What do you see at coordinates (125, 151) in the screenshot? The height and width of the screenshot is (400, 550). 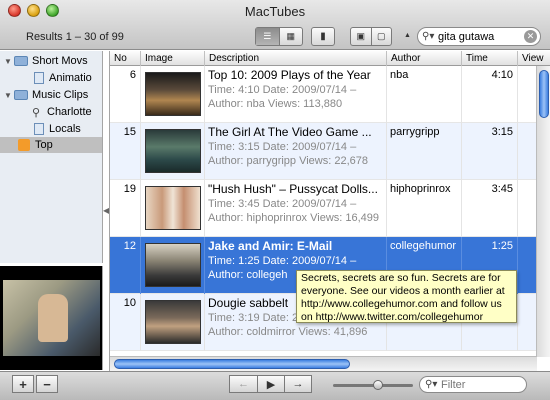 I see `row-number: 15` at bounding box center [125, 151].